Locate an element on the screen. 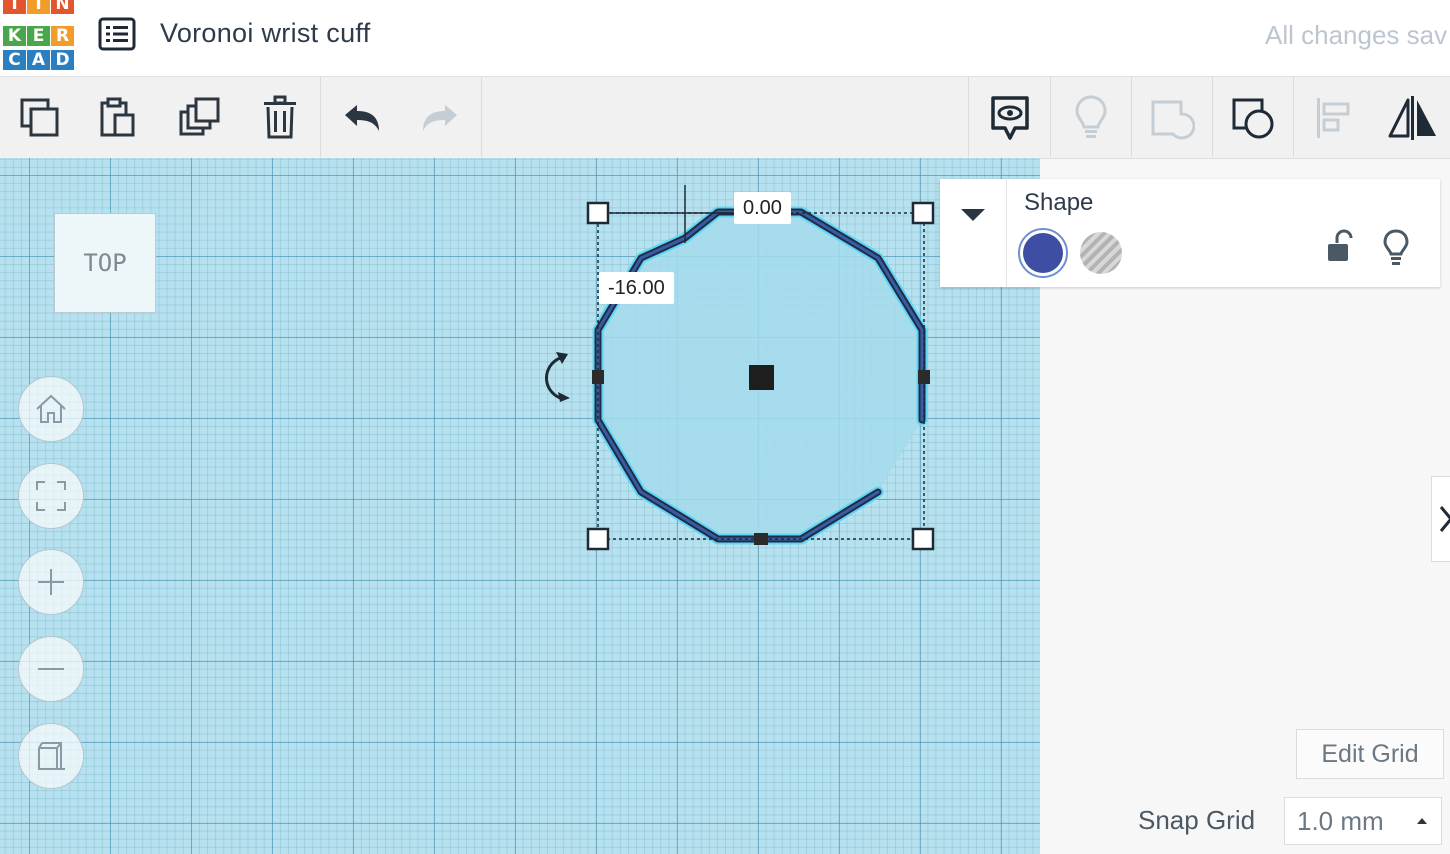 This screenshot has height=854, width=1450. x-offset-label: 0.00 is located at coordinates (762, 208).